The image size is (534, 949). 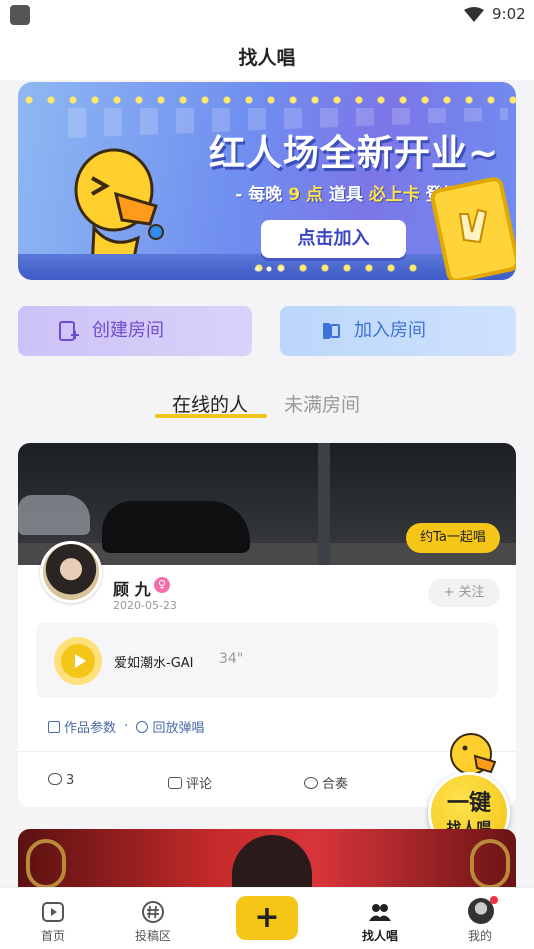 I want to click on banner-join-button: 点击加入, so click(x=333, y=239).